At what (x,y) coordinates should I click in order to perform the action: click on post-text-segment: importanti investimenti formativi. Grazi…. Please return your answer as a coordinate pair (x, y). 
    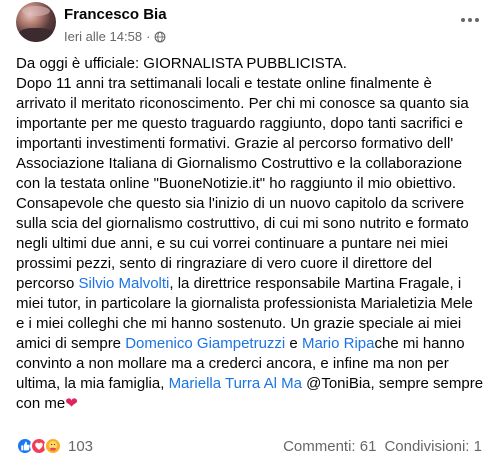
    Looking at the image, I should click on (235, 143).